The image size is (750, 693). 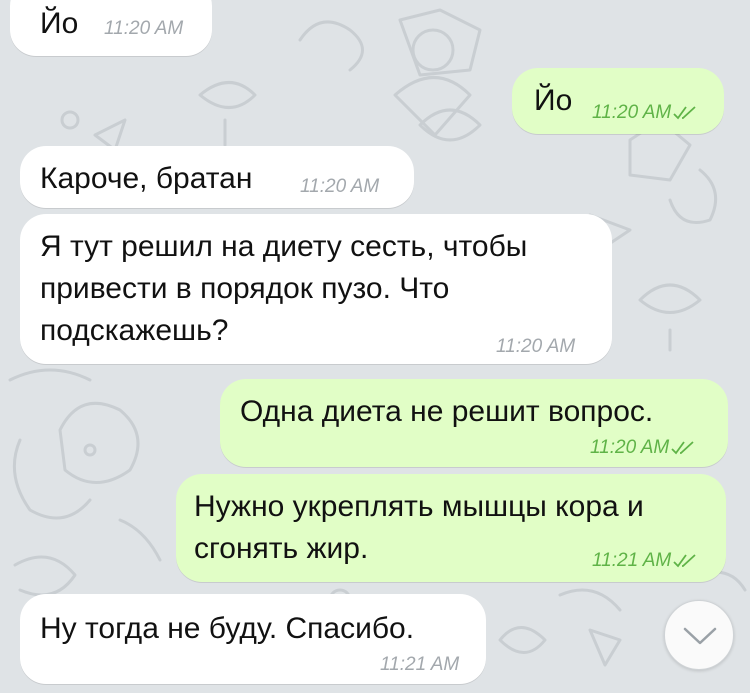 I want to click on message-bubble-incoming: Ну тогда не буду. Спасибо. 11:21 AM, so click(x=253, y=639).